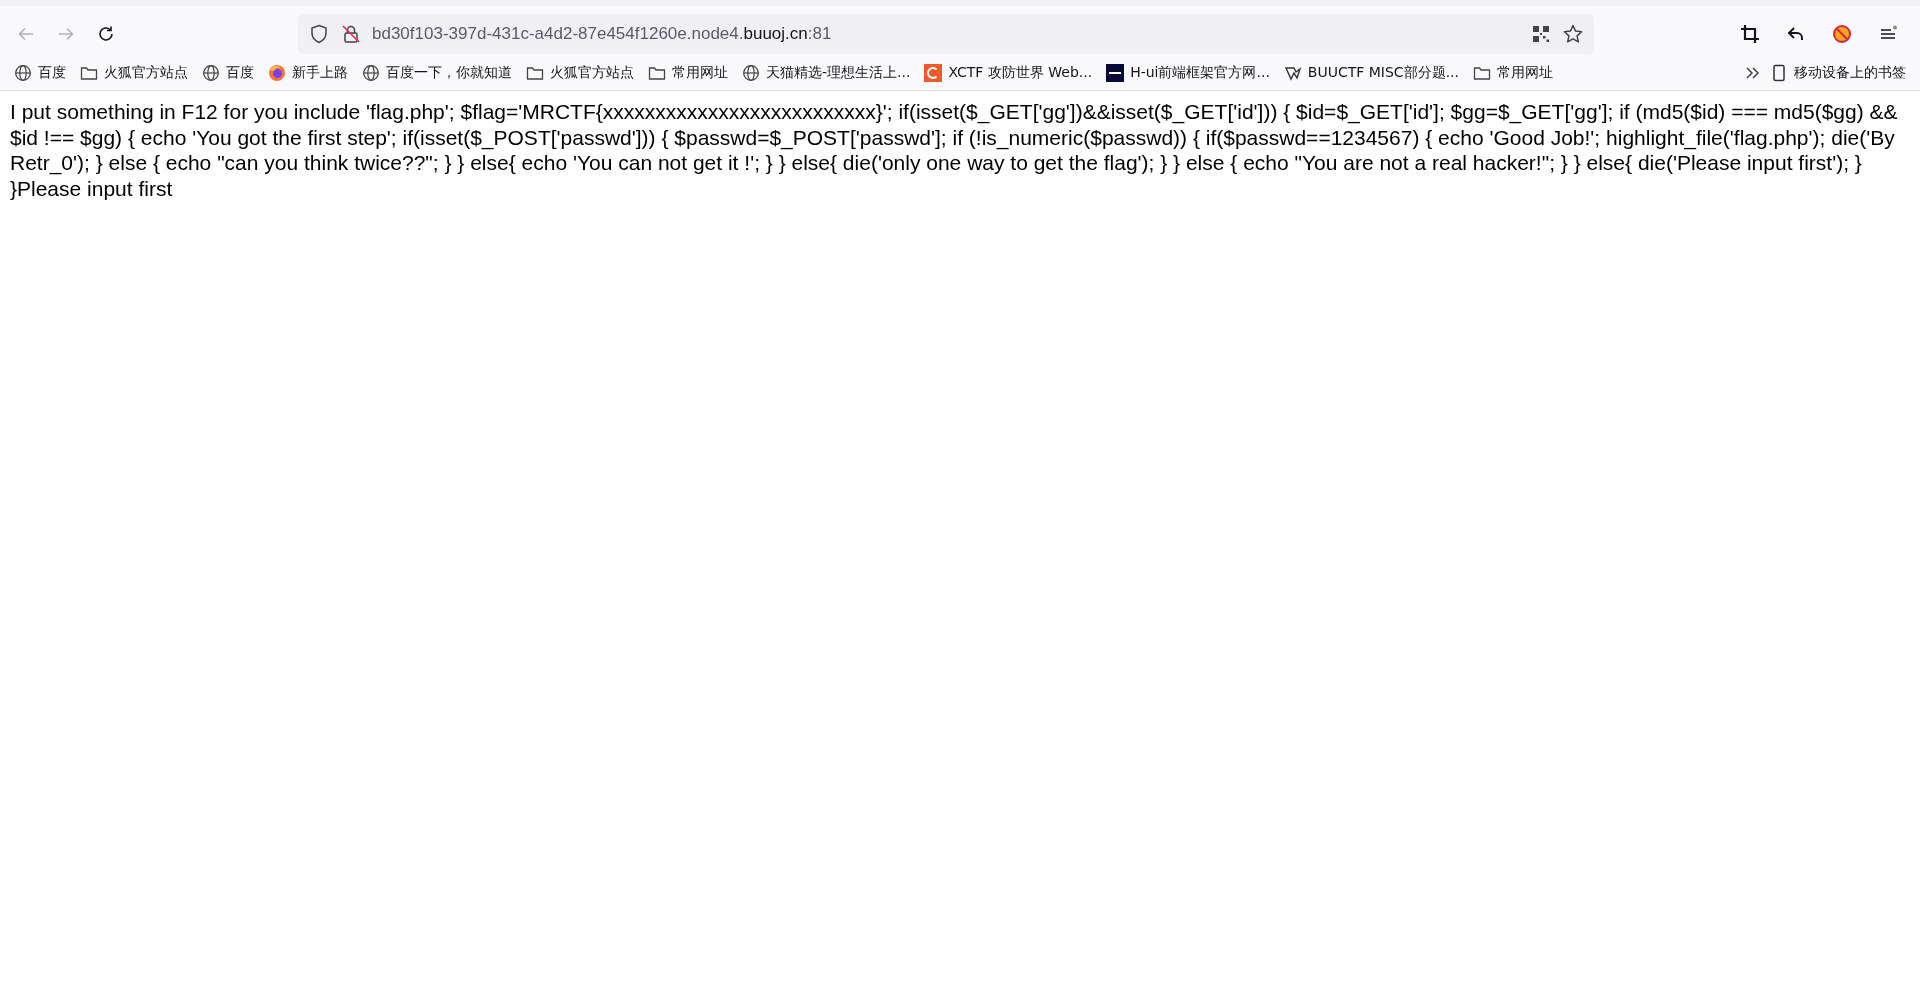 This screenshot has height=981, width=1920. Describe the element at coordinates (1750, 34) in the screenshot. I see `crop-icon` at that location.